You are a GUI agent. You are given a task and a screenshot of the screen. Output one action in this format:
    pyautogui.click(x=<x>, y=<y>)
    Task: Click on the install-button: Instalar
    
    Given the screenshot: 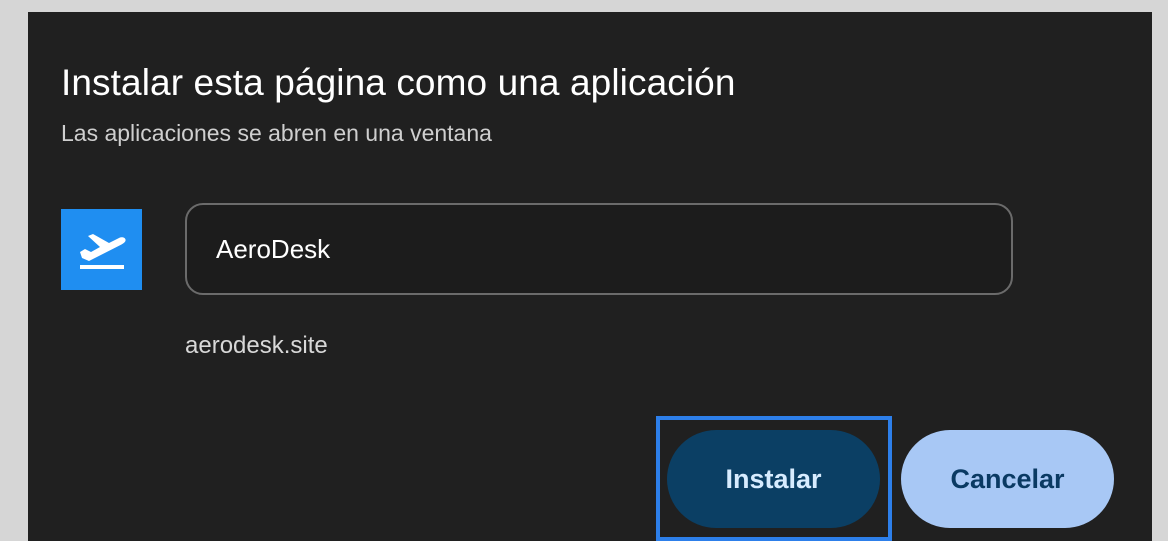 What is the action you would take?
    pyautogui.click(x=773, y=479)
    